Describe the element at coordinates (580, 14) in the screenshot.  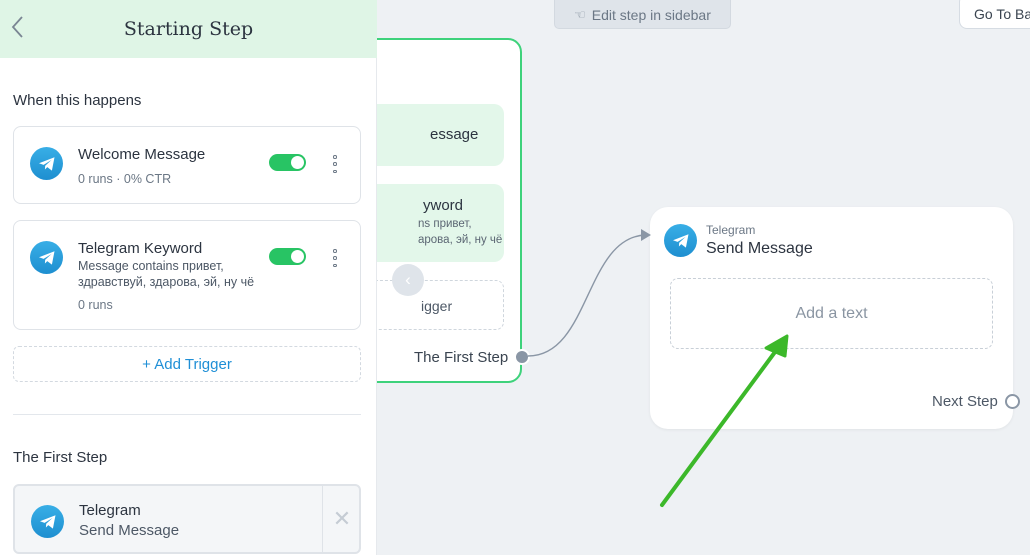
I see `hand-pointer-icon: ☜` at that location.